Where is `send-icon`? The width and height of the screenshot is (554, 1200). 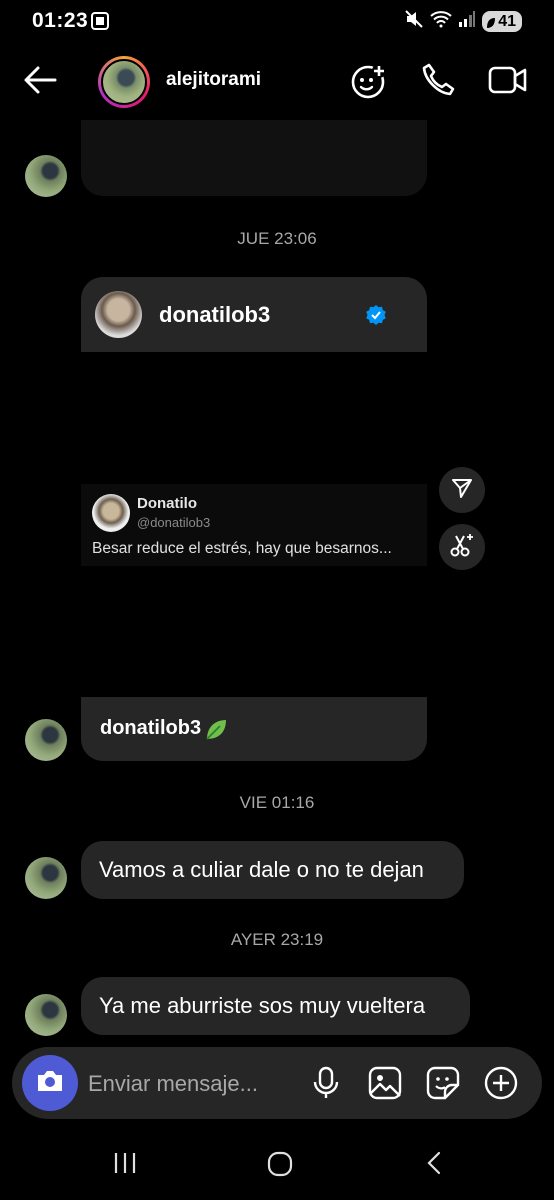
send-icon is located at coordinates (462, 490).